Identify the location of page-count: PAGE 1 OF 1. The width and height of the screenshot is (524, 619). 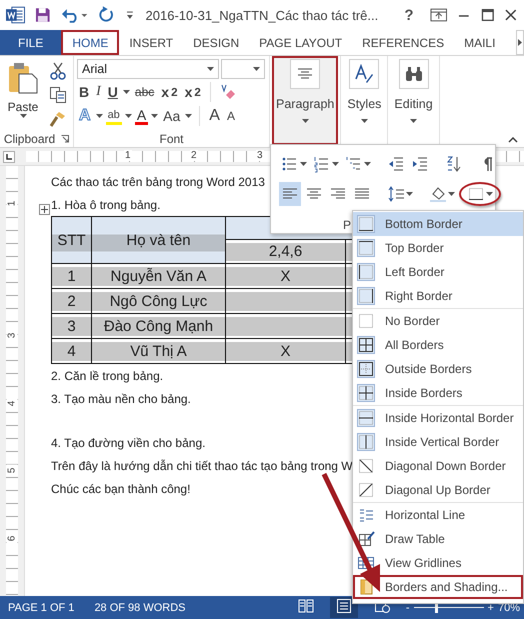
(41, 608).